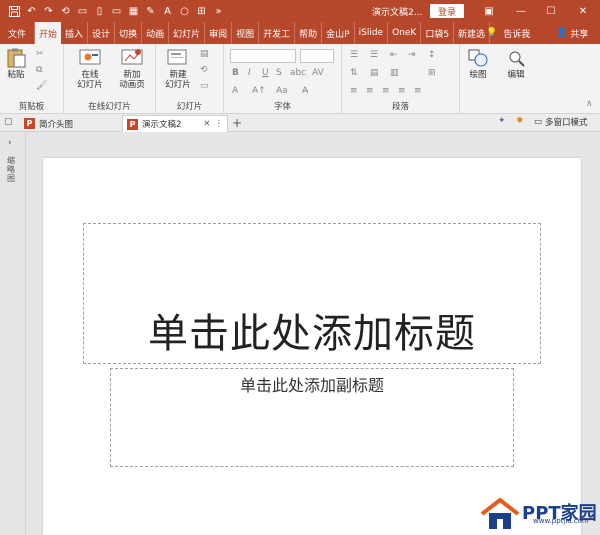  I want to click on group-drawing: 绘图, so click(478, 79).